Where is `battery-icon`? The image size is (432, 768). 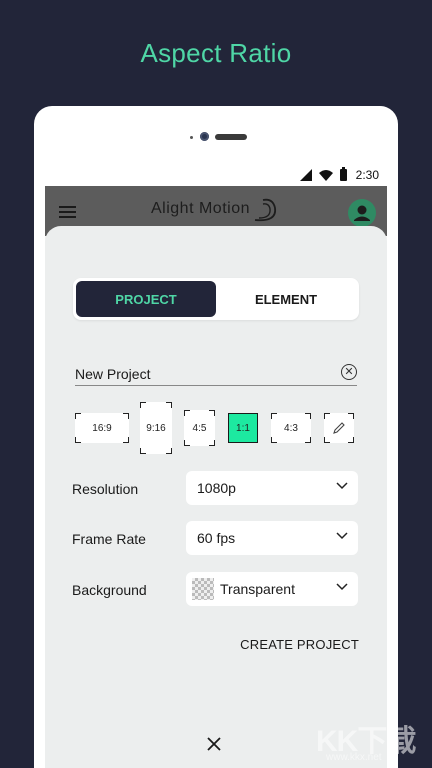 battery-icon is located at coordinates (343, 174).